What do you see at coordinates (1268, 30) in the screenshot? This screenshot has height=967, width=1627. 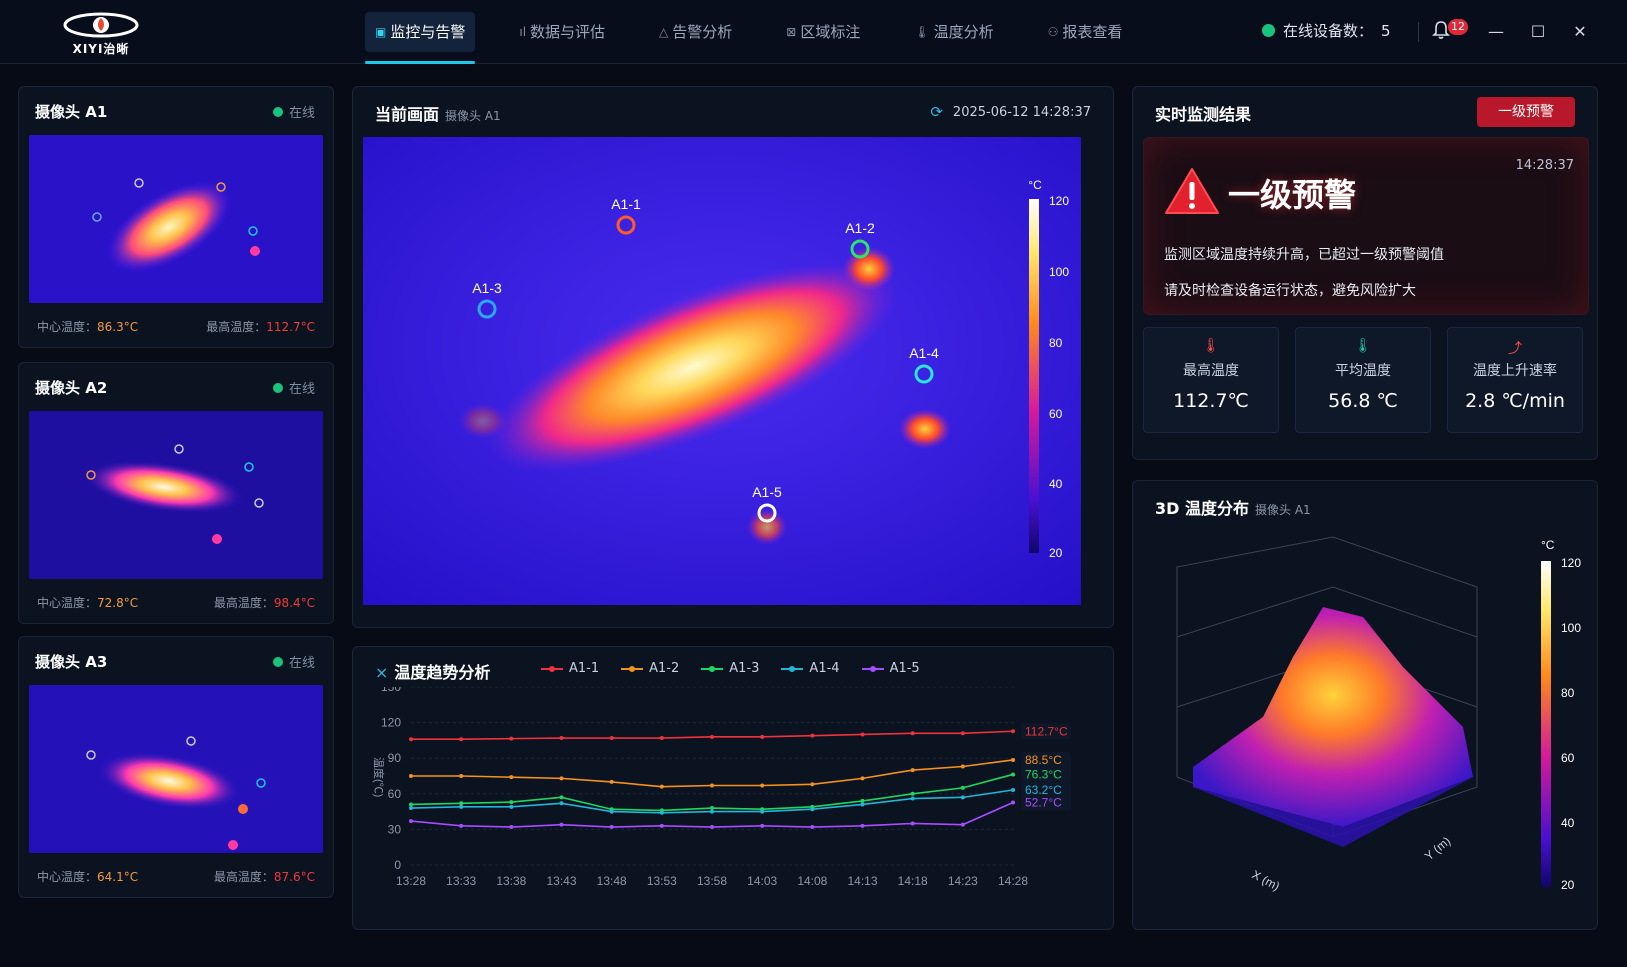 I see `online-dot-icon` at bounding box center [1268, 30].